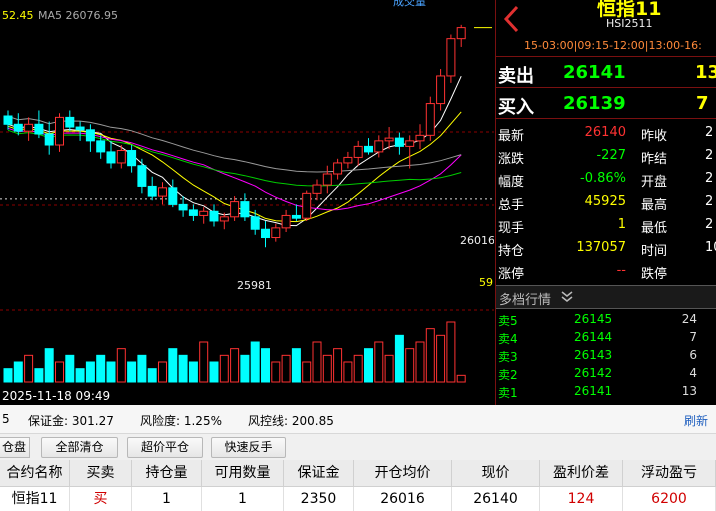 Image resolution: width=716 pixels, height=511 pixels. What do you see at coordinates (15, 447) in the screenshot?
I see `position-tab: 仓盘` at bounding box center [15, 447].